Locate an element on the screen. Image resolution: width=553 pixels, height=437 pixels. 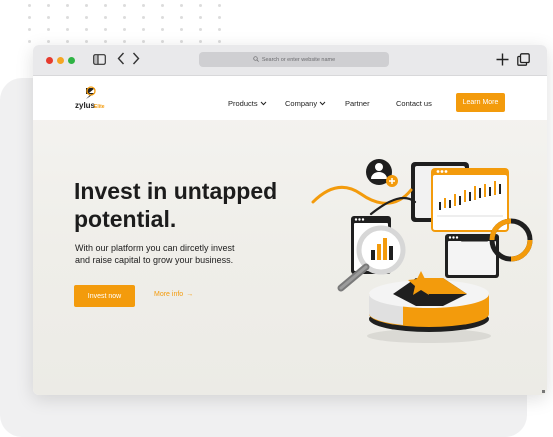
nav-item-label: Partner is located at coordinates (357, 103).